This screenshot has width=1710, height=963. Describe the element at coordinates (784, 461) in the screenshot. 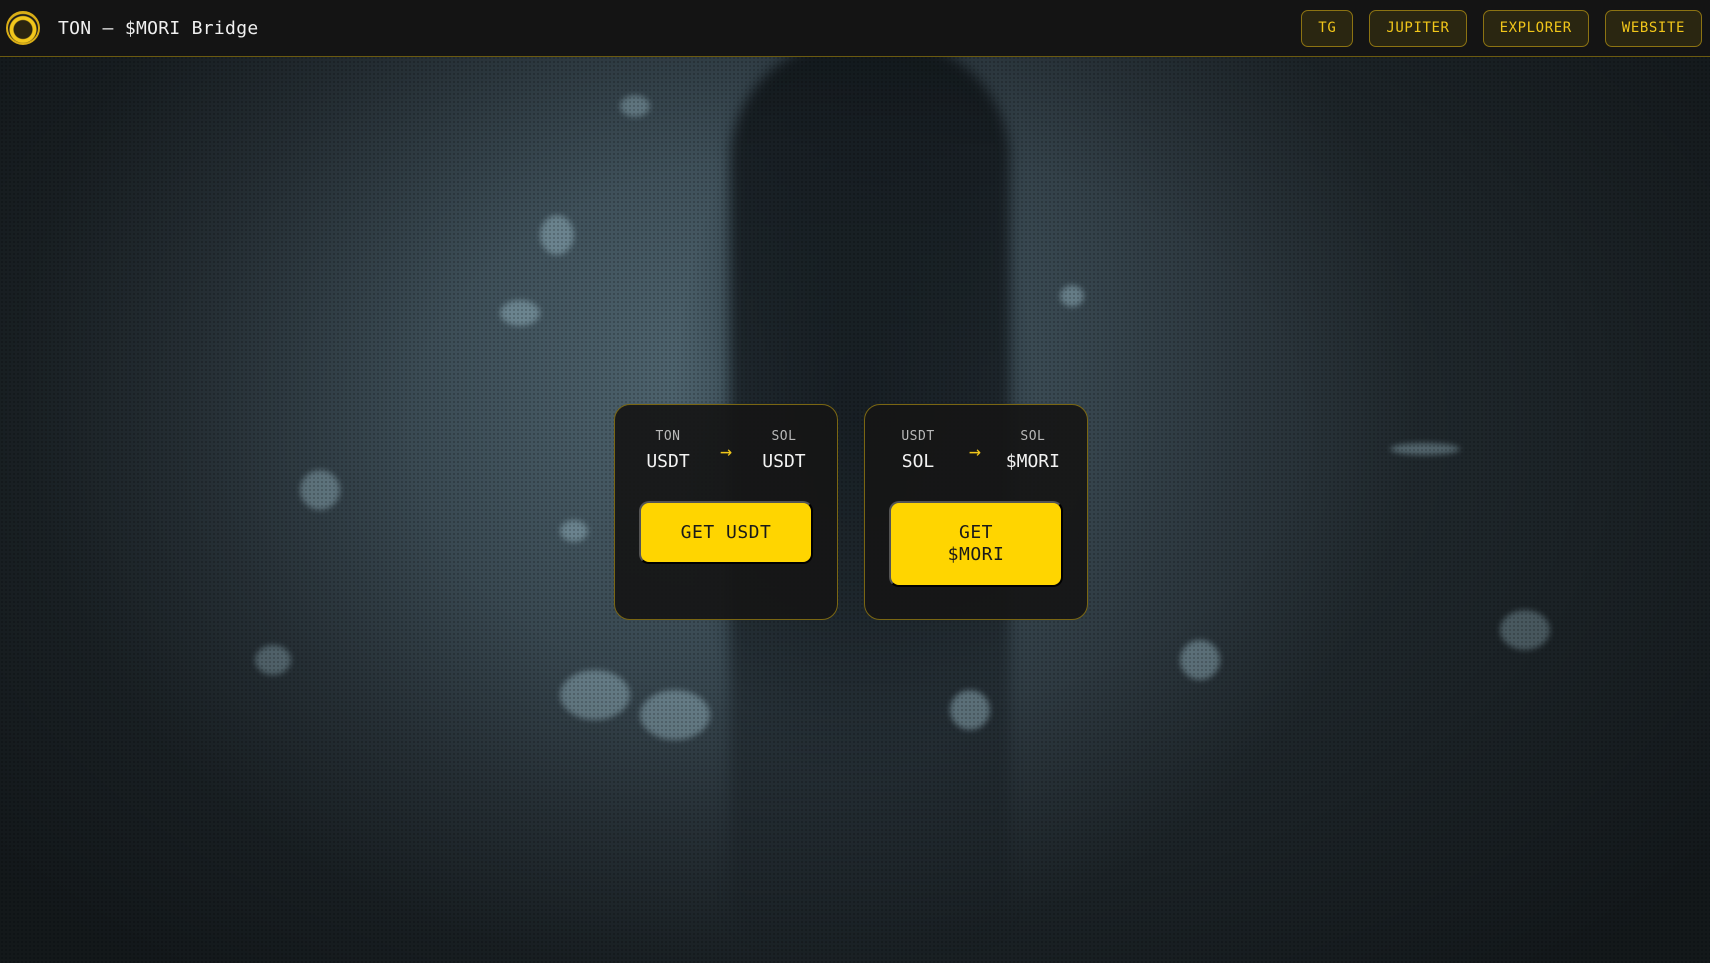

I see `to-symbol: USDT` at that location.